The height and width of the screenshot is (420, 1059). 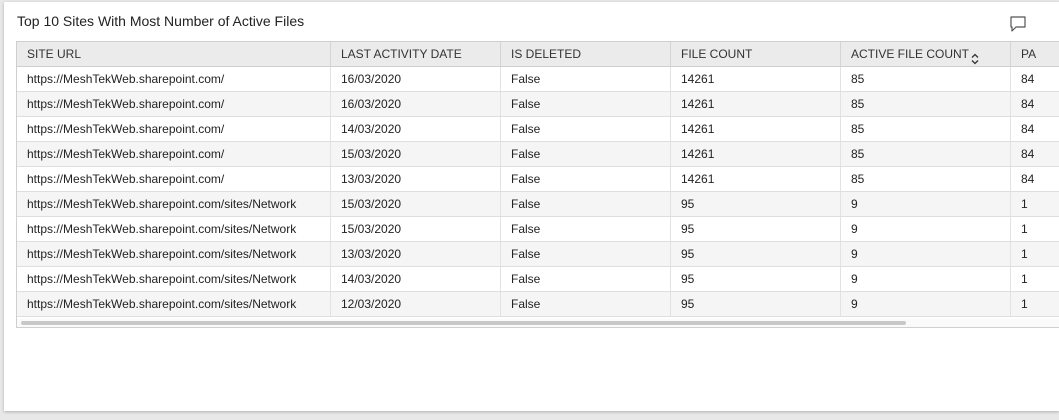 I want to click on last-activity-date-cell: 12/03/2020, so click(x=416, y=304).